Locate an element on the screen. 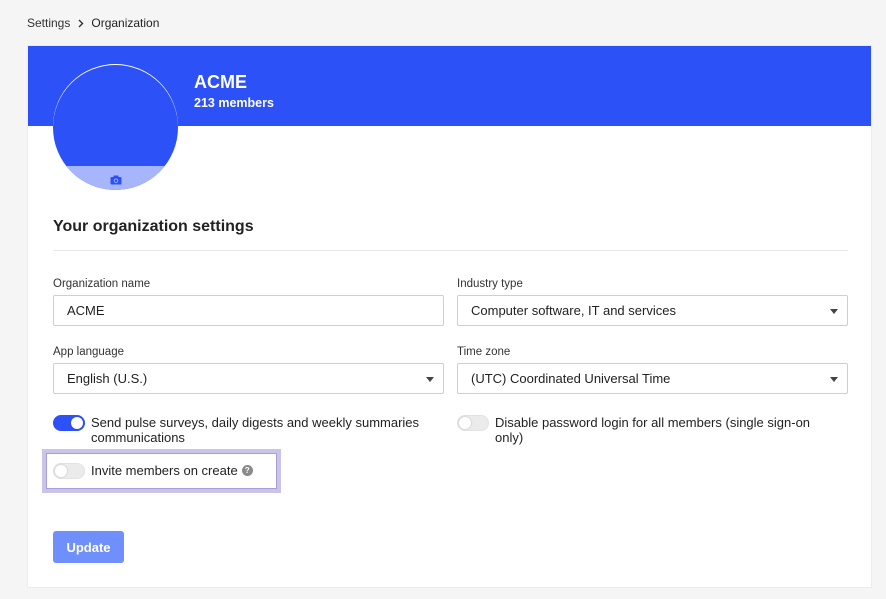 The width and height of the screenshot is (886, 599). breadcrumb: Settings Organization is located at coordinates (93, 23).